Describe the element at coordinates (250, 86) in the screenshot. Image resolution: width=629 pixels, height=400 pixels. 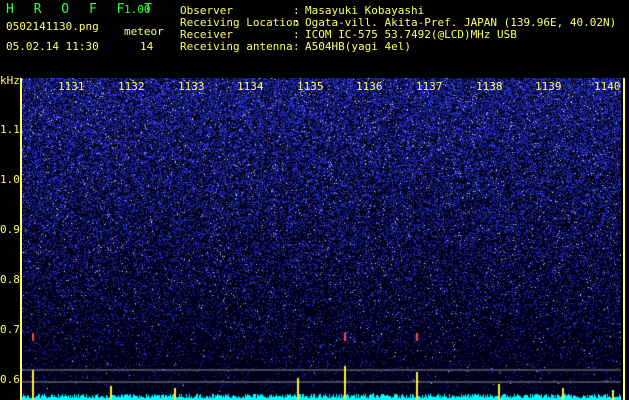
I see `x-tick-label: 1134` at that location.